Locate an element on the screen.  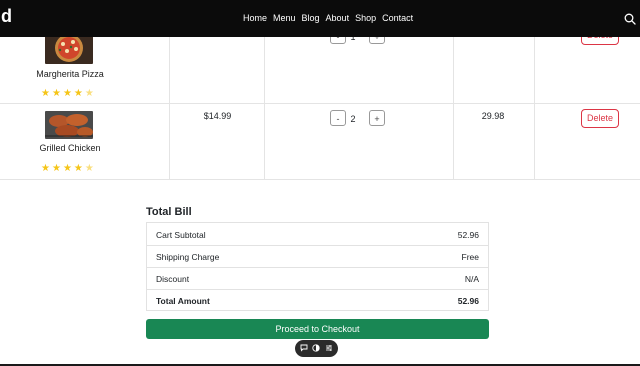
bill-label: Shipping Charge is located at coordinates (188, 257).